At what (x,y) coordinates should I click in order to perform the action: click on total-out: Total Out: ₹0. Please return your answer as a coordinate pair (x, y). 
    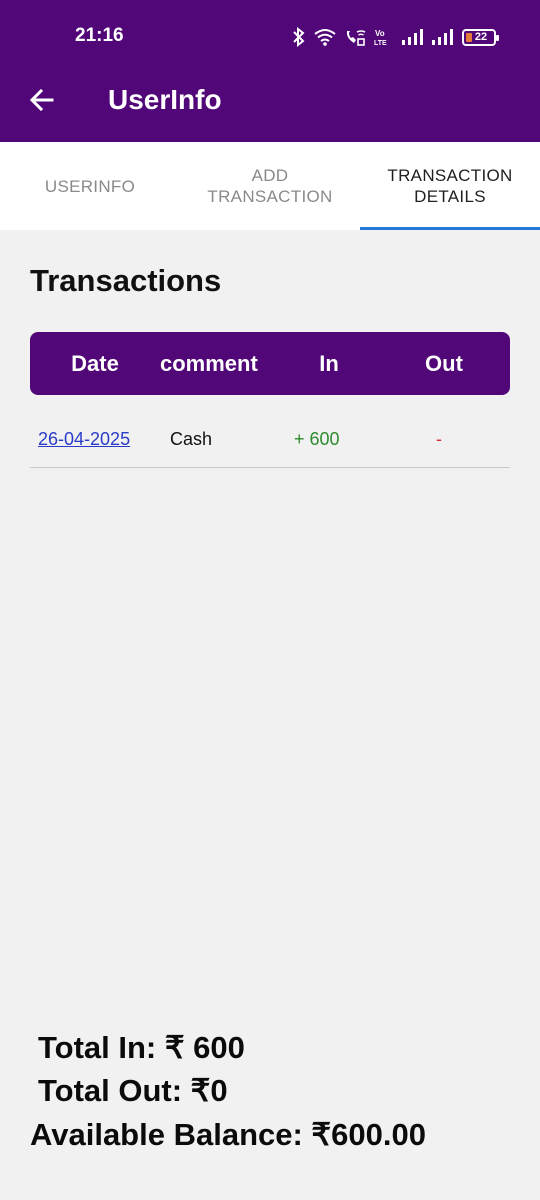
    Looking at the image, I should click on (133, 1090).